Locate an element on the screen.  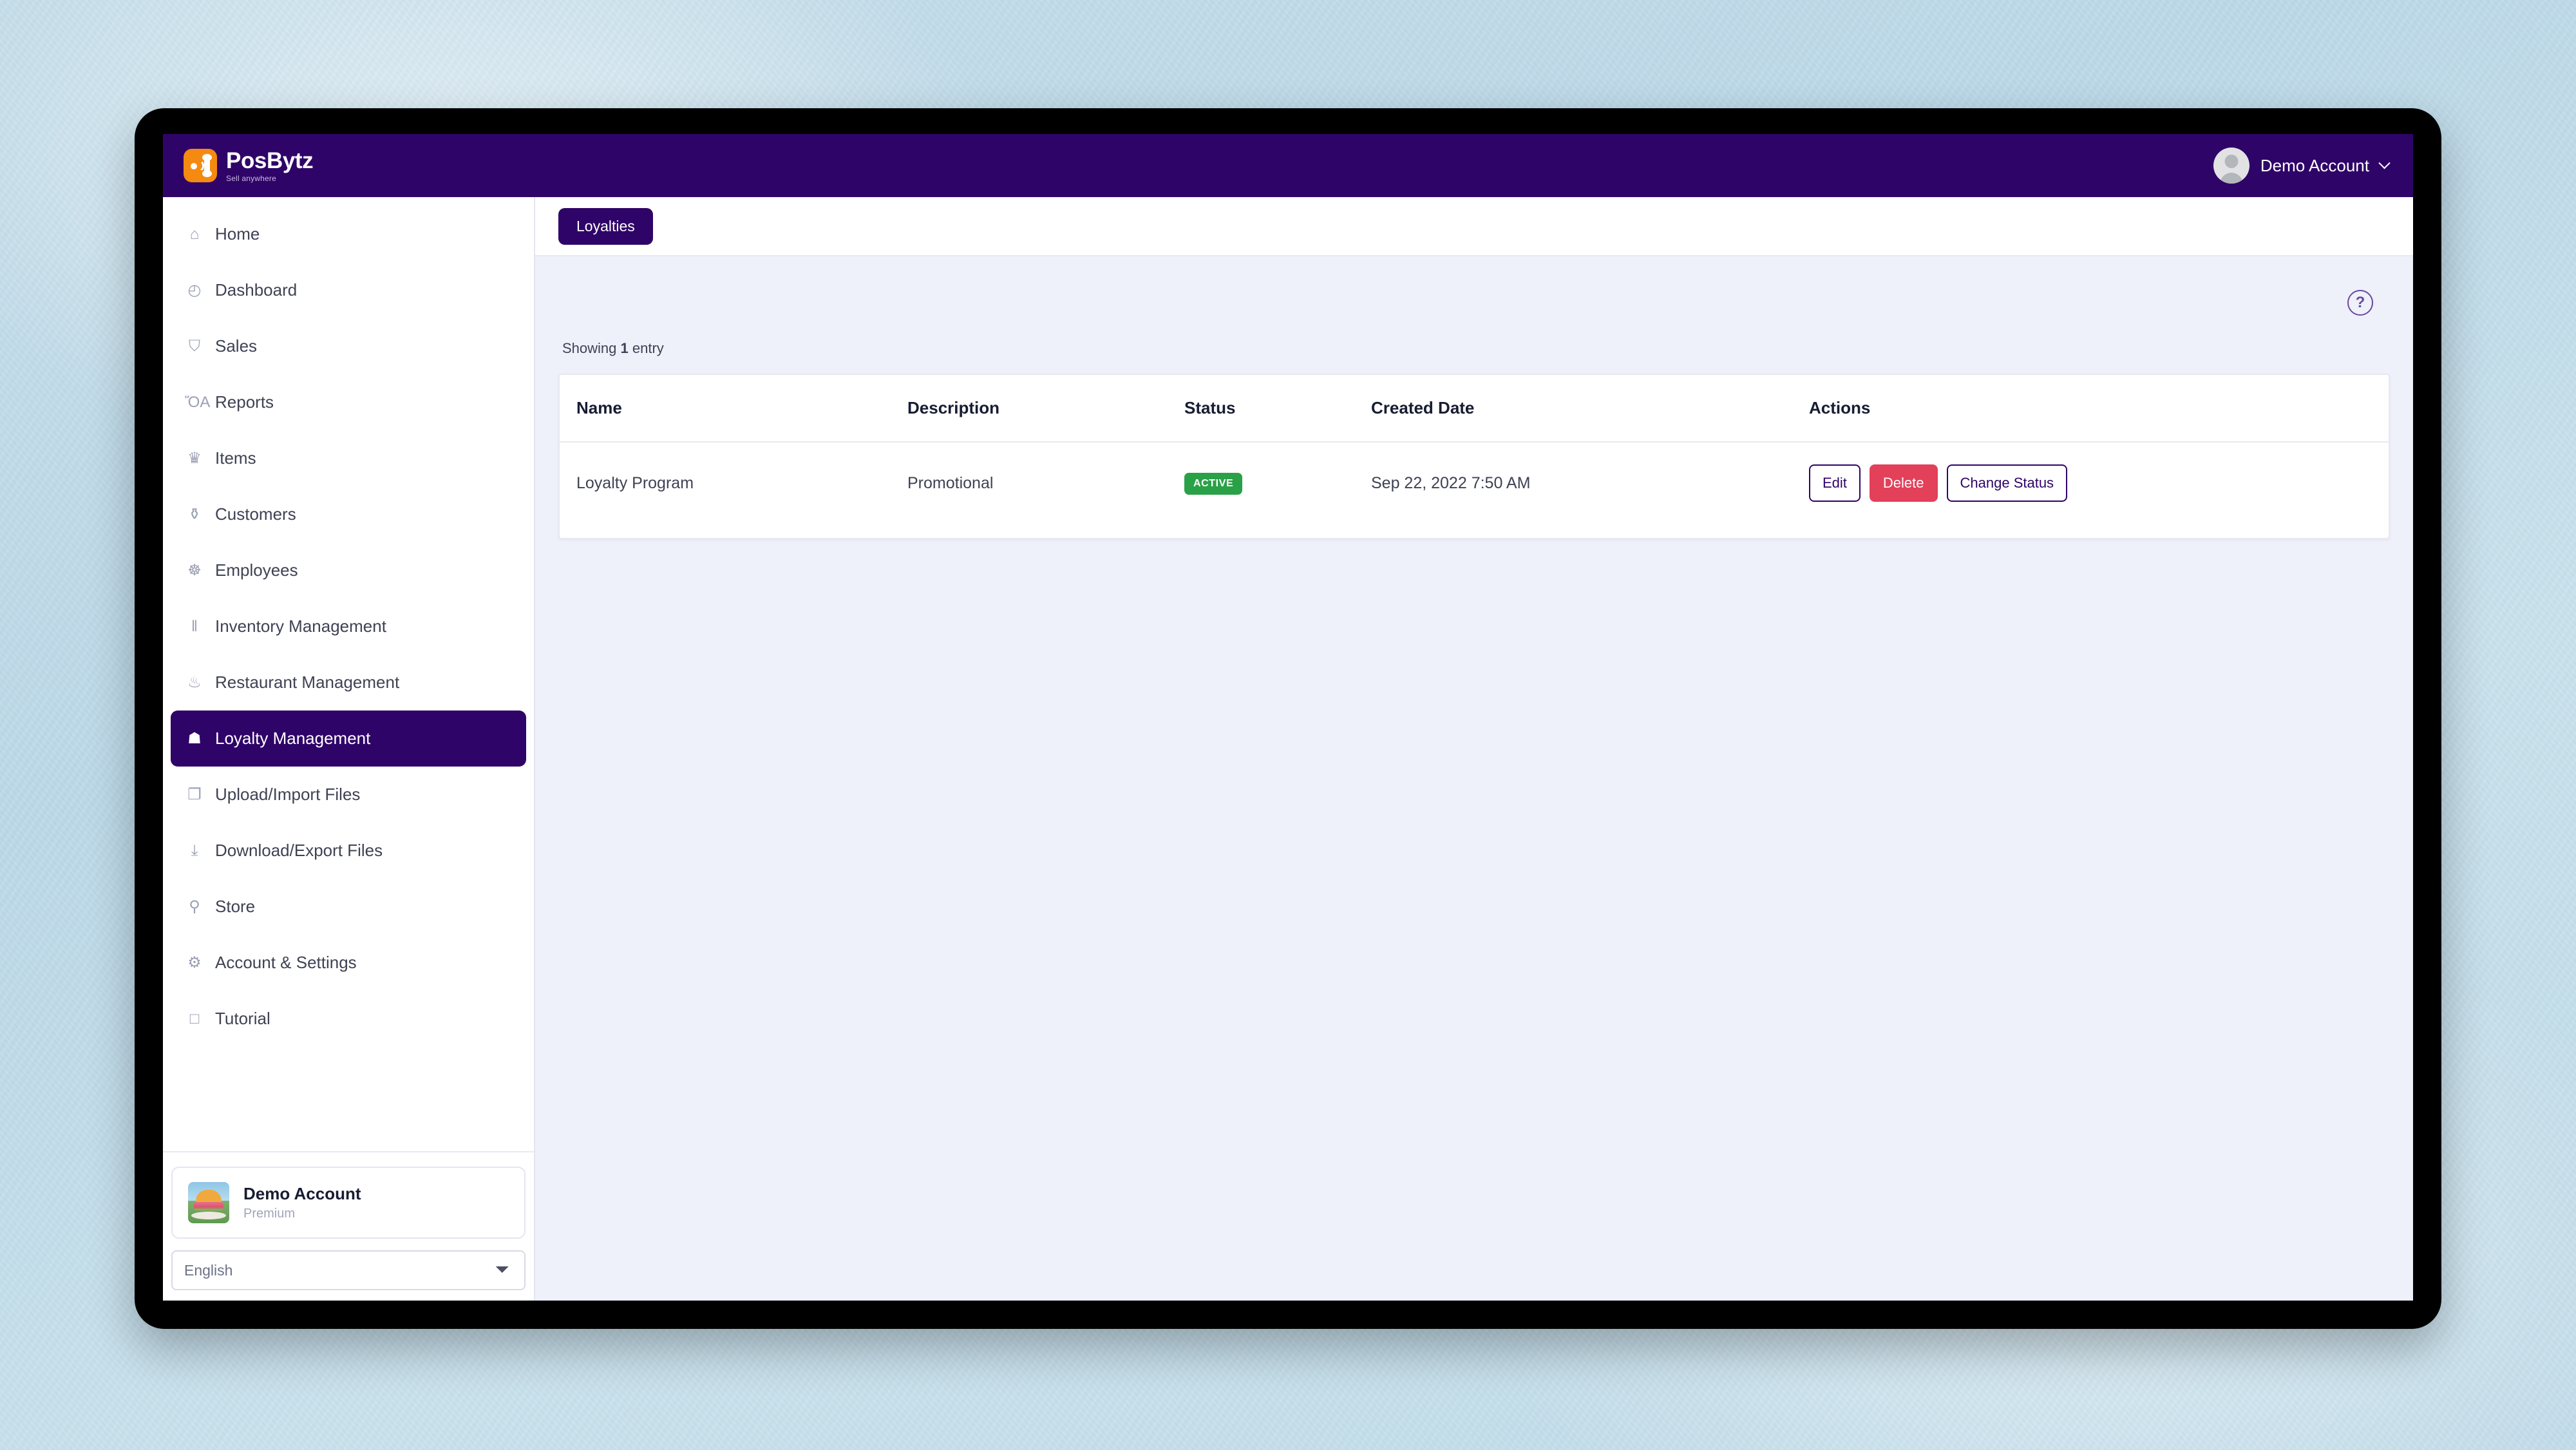
sidebar-item-label: Home is located at coordinates (238, 234).